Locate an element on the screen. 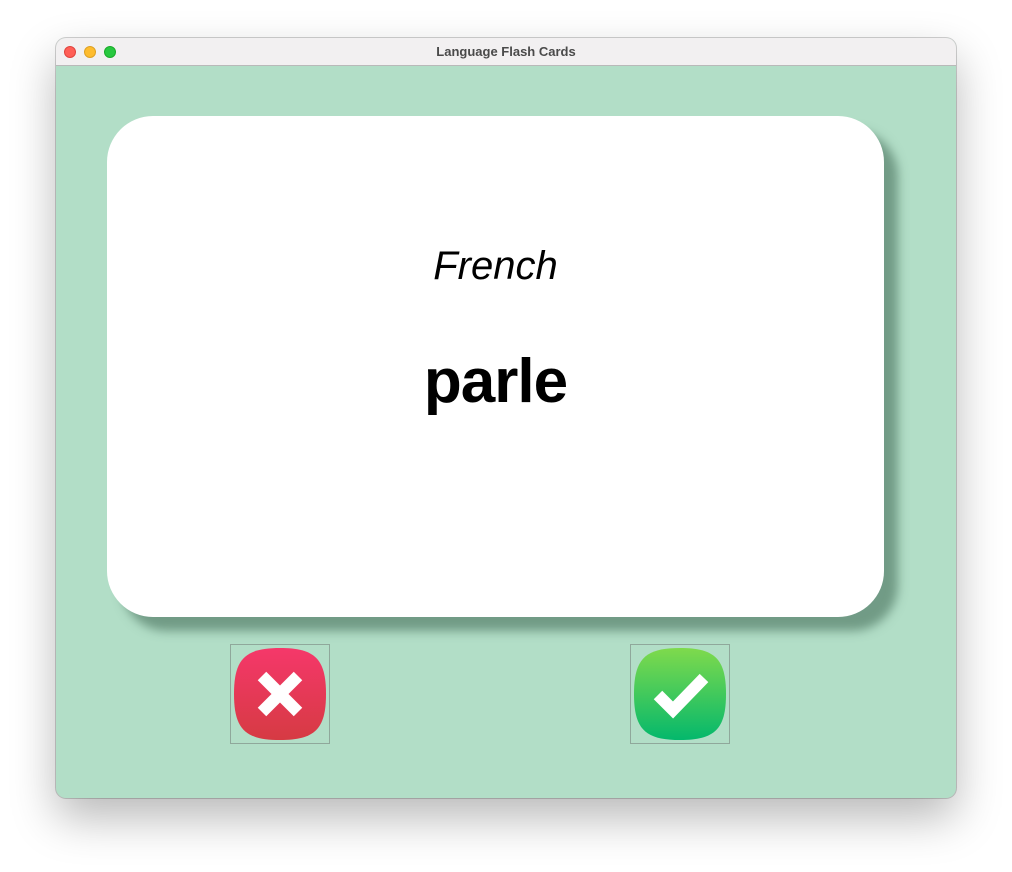 The height and width of the screenshot is (872, 1012). window-title: Language Flash Cards is located at coordinates (506, 51).